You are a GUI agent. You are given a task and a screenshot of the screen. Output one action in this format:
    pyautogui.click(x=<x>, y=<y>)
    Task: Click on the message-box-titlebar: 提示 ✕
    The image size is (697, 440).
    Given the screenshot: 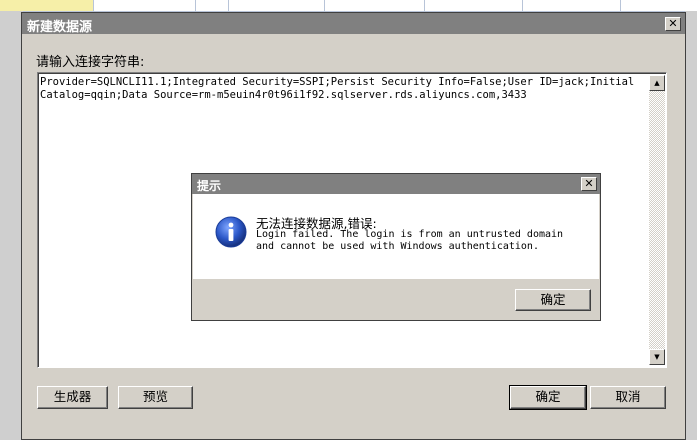 What is the action you would take?
    pyautogui.click(x=396, y=184)
    